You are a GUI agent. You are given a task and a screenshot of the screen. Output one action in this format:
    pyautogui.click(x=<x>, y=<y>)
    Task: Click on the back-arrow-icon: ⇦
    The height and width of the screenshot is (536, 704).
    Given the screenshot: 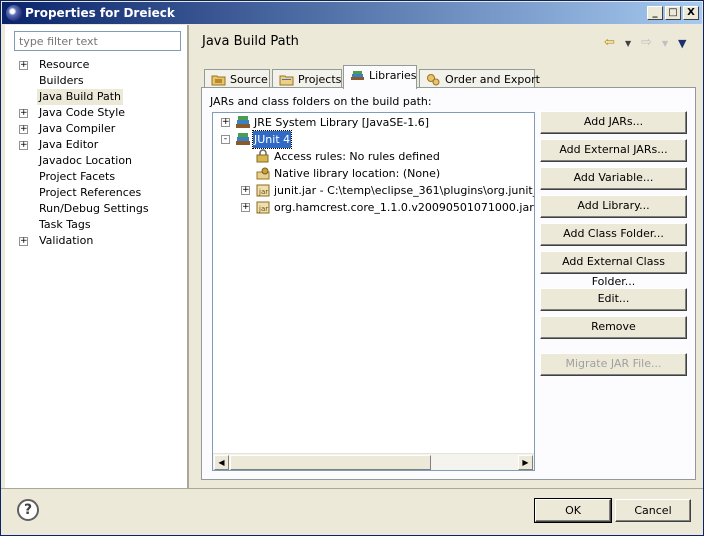 What is the action you would take?
    pyautogui.click(x=609, y=42)
    